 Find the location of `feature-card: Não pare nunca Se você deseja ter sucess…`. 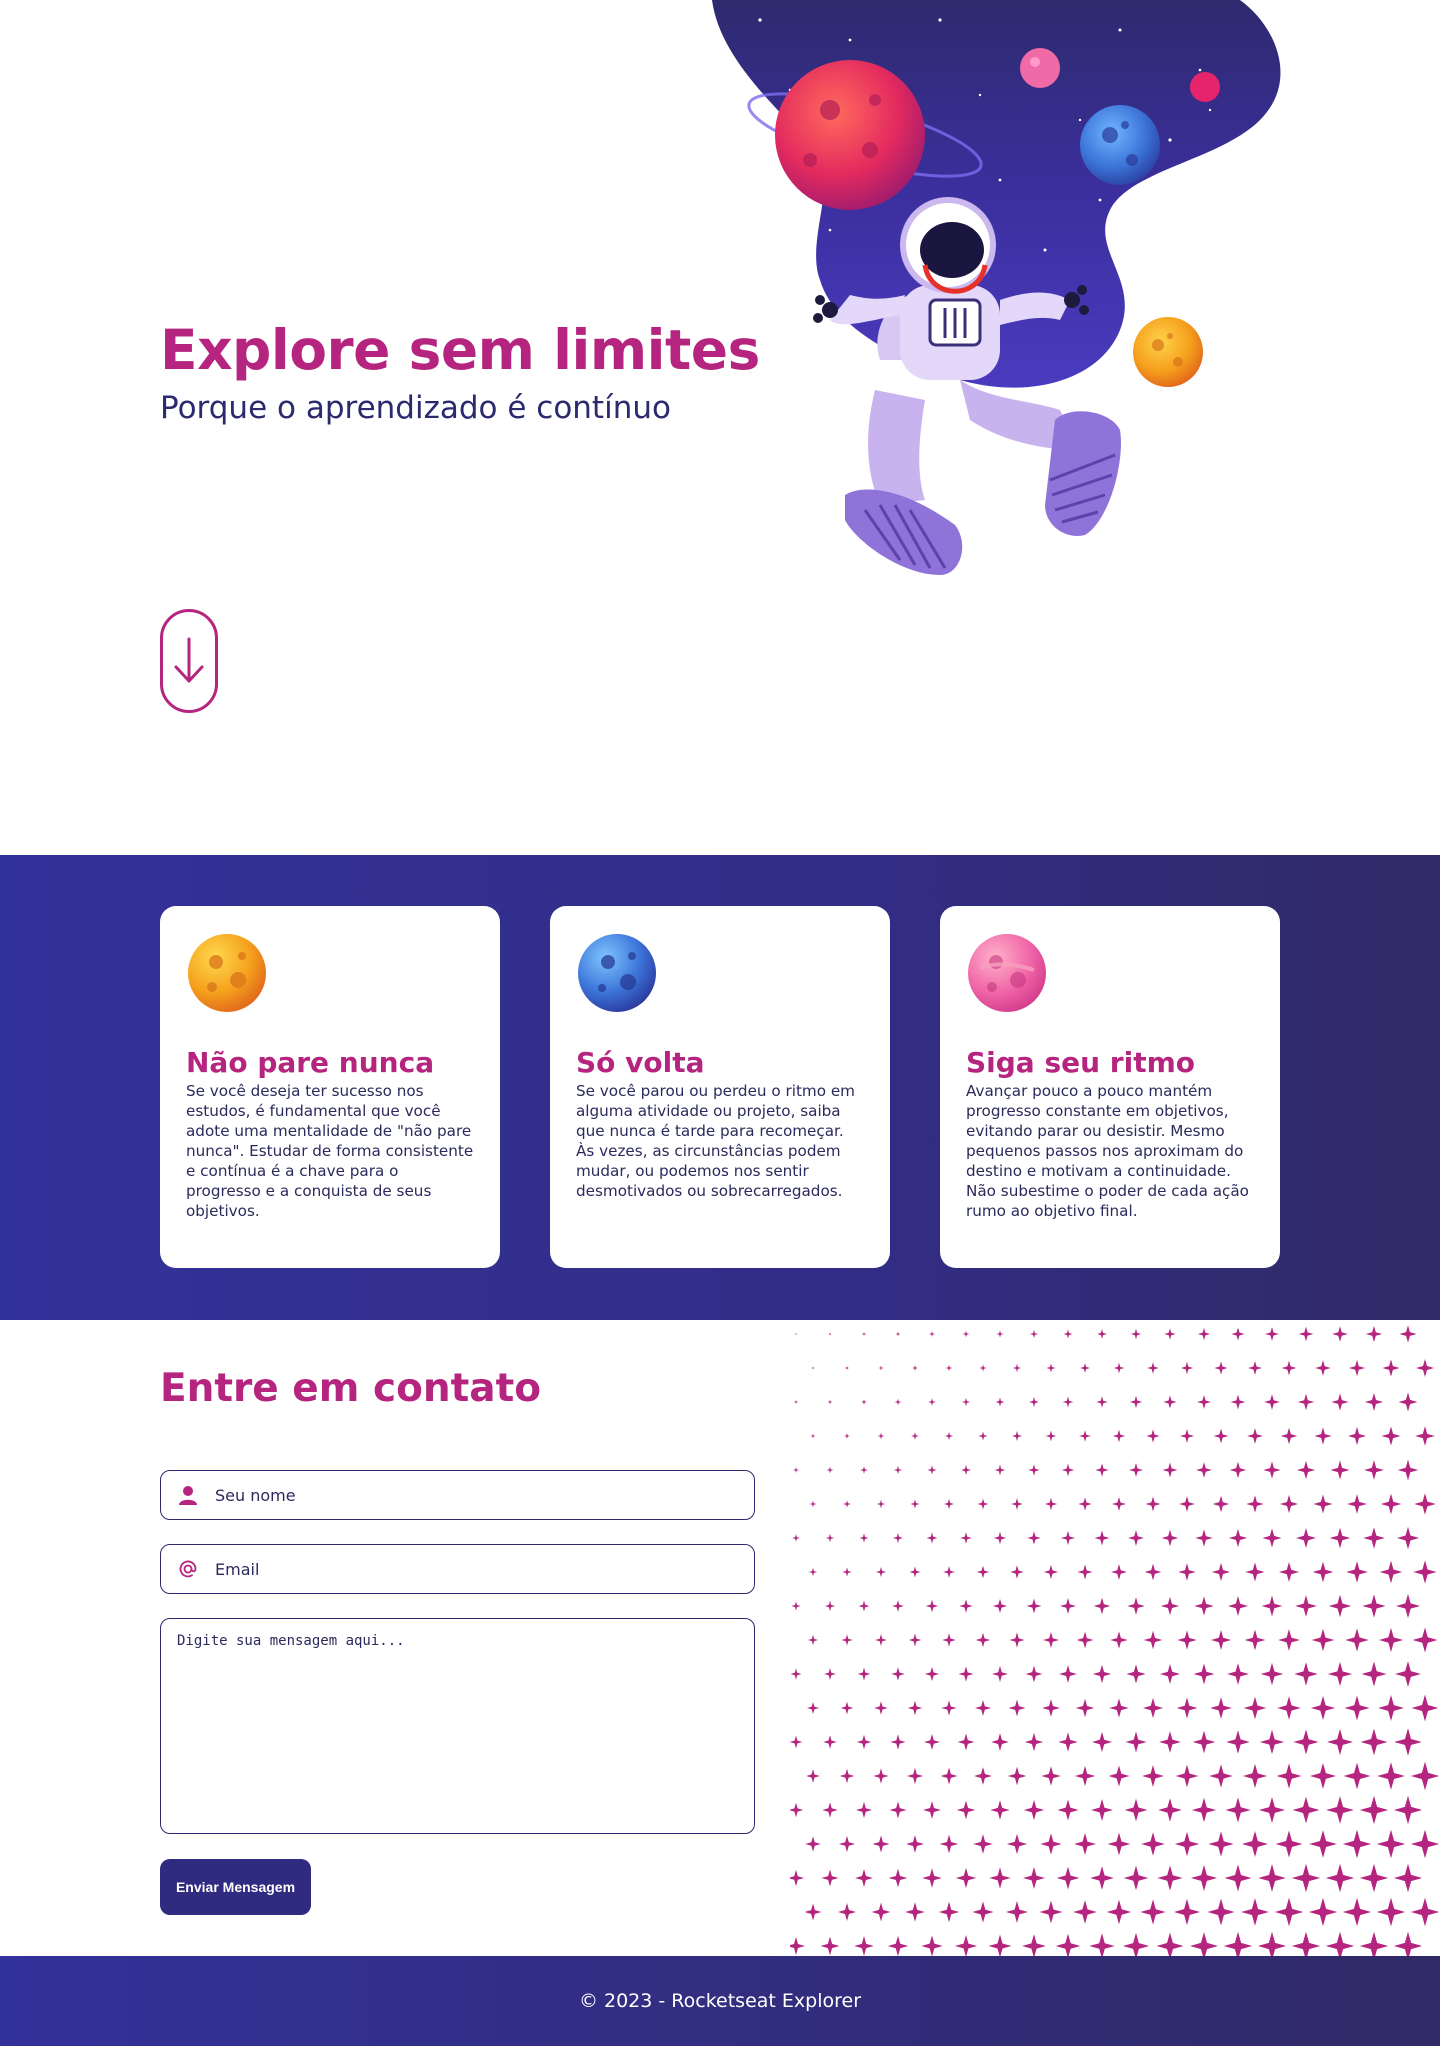

feature-card: Não pare nunca Se você deseja ter sucess… is located at coordinates (330, 1087).